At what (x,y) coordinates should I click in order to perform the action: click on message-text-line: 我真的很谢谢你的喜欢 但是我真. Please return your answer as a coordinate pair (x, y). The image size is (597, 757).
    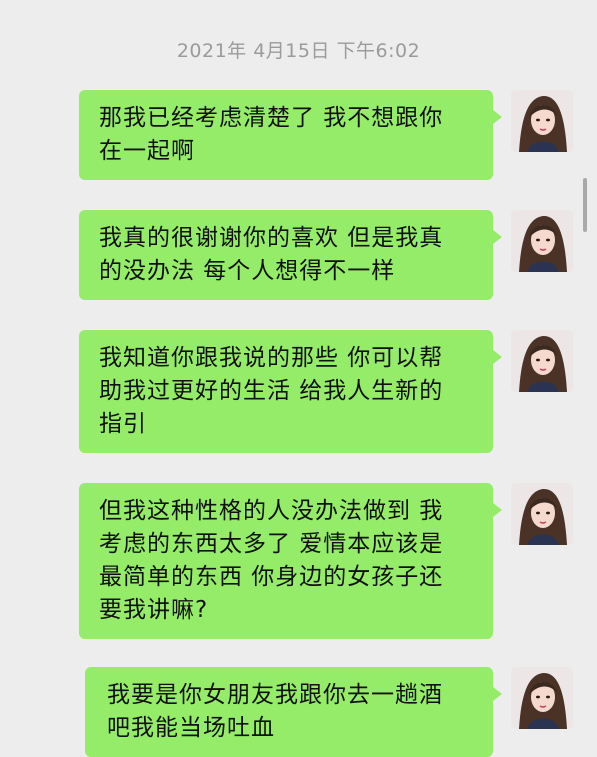
    Looking at the image, I should click on (271, 238).